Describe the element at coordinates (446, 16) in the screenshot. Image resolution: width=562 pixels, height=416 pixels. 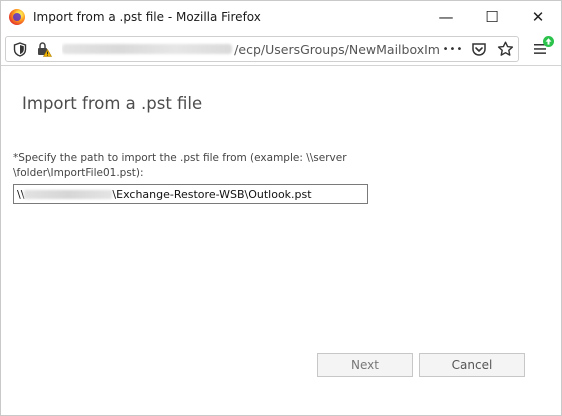
I see `minimize-button: —` at that location.